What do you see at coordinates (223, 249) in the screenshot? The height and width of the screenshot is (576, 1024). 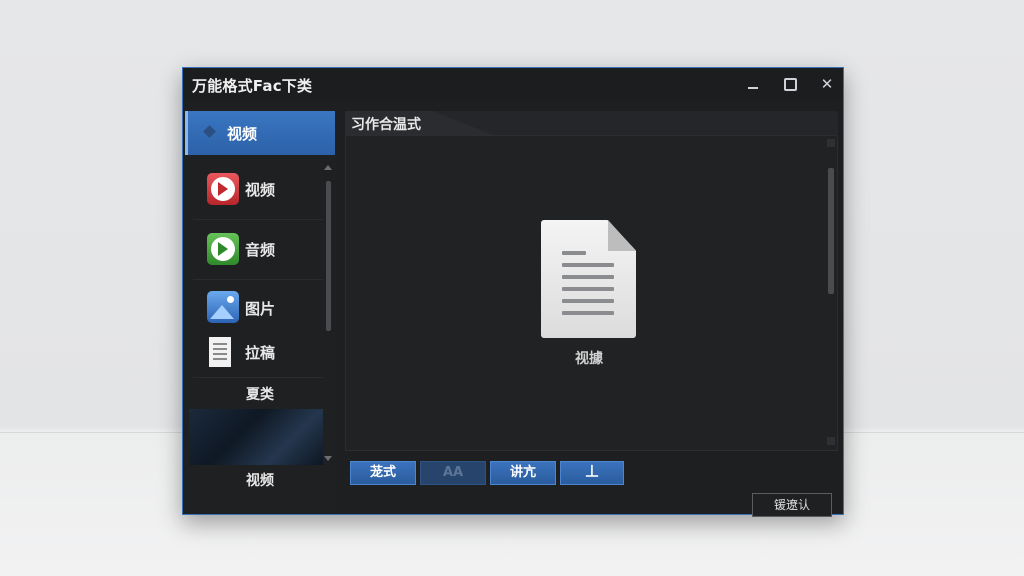 I see `audio-play-icon` at bounding box center [223, 249].